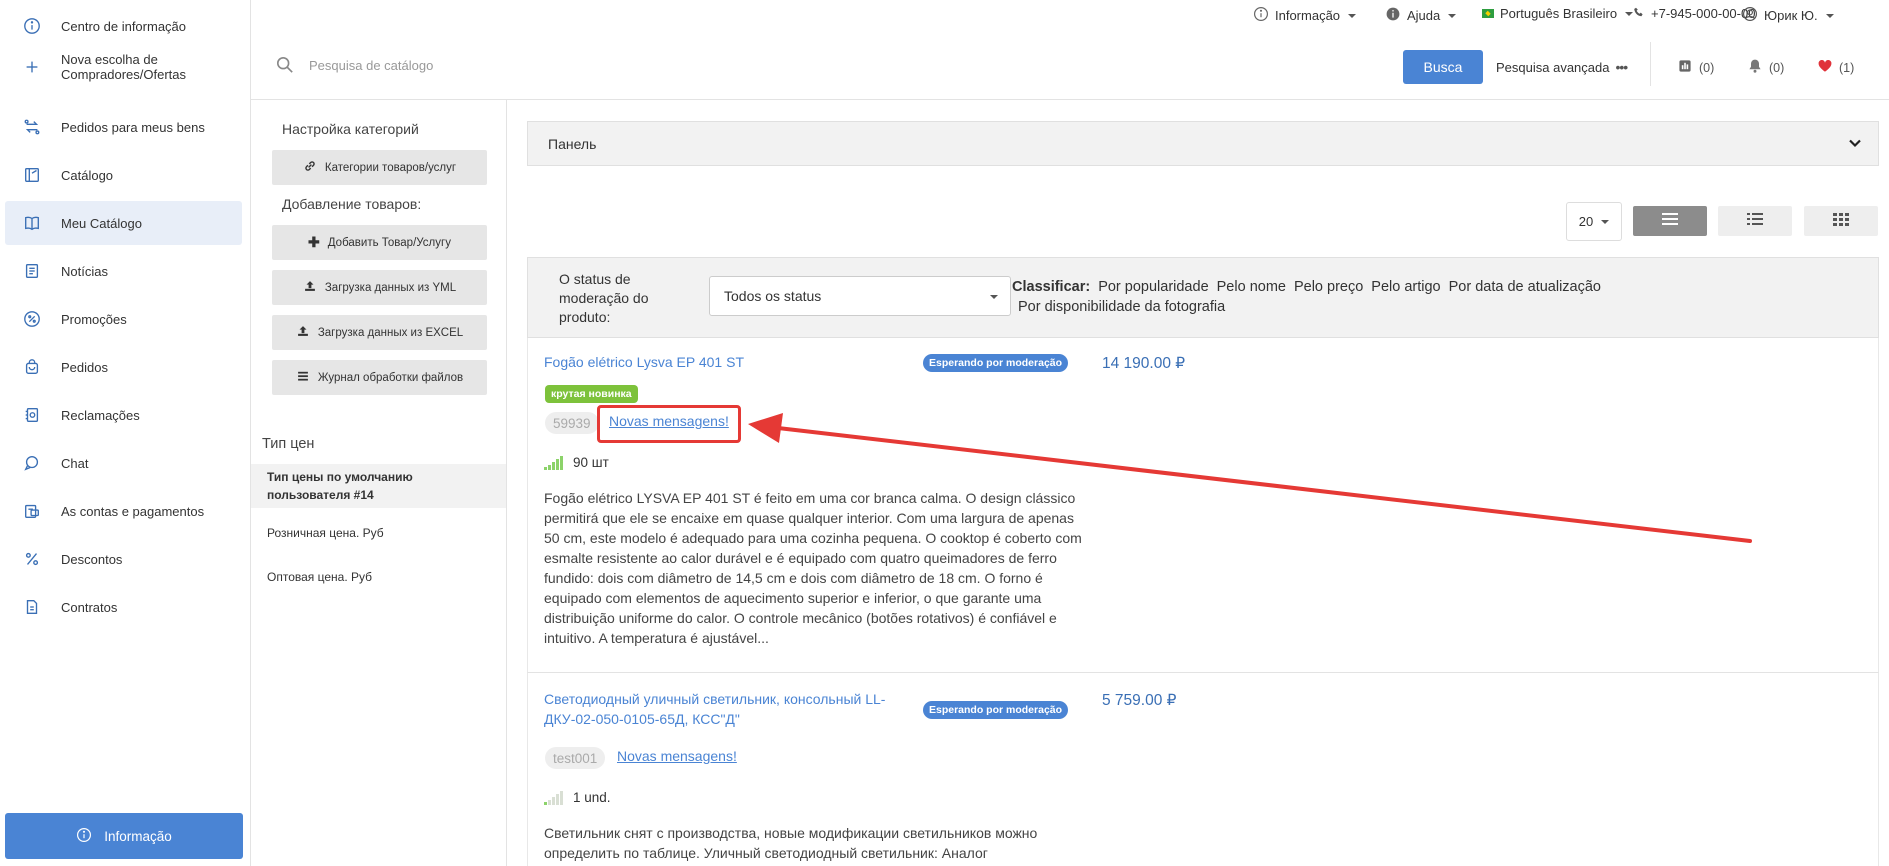 Image resolution: width=1889 pixels, height=866 pixels. What do you see at coordinates (378, 533) in the screenshot?
I see `price-type-option: Розничная цена. Руб` at bounding box center [378, 533].